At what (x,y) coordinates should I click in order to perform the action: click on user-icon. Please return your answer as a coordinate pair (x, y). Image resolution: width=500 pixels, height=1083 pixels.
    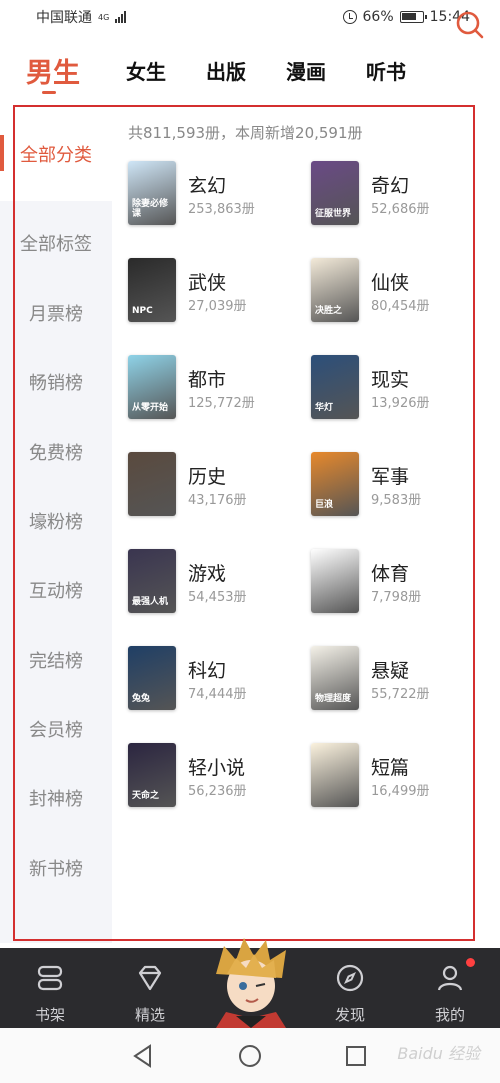
    Looking at the image, I should click on (450, 978).